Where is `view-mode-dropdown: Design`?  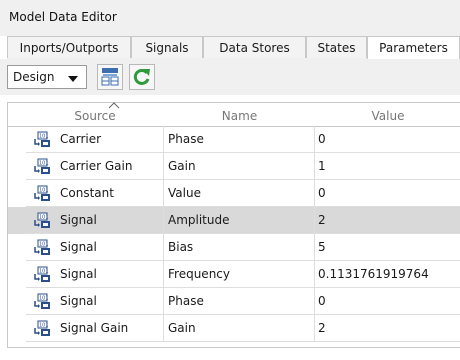
view-mode-dropdown: Design is located at coordinates (47, 77).